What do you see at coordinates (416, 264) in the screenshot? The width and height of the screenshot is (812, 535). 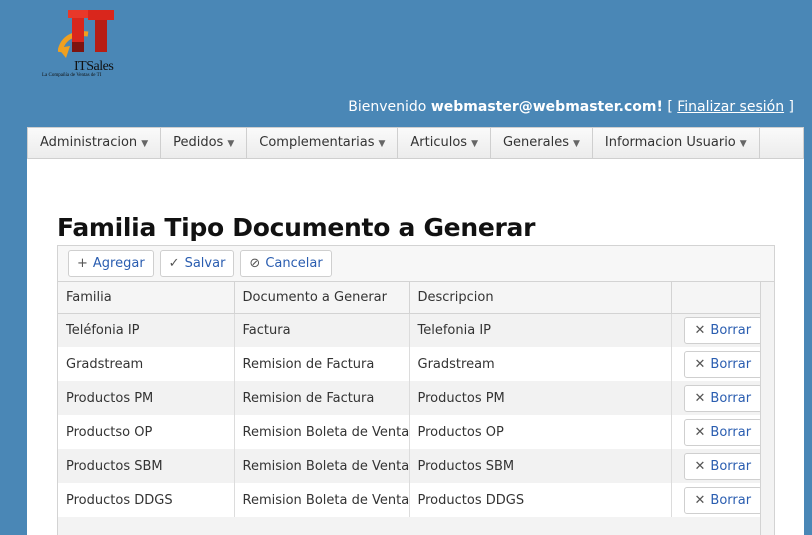 I see `grid-toolbar: + Agregar ✓ Salvar ⊘ Cancelar` at bounding box center [416, 264].